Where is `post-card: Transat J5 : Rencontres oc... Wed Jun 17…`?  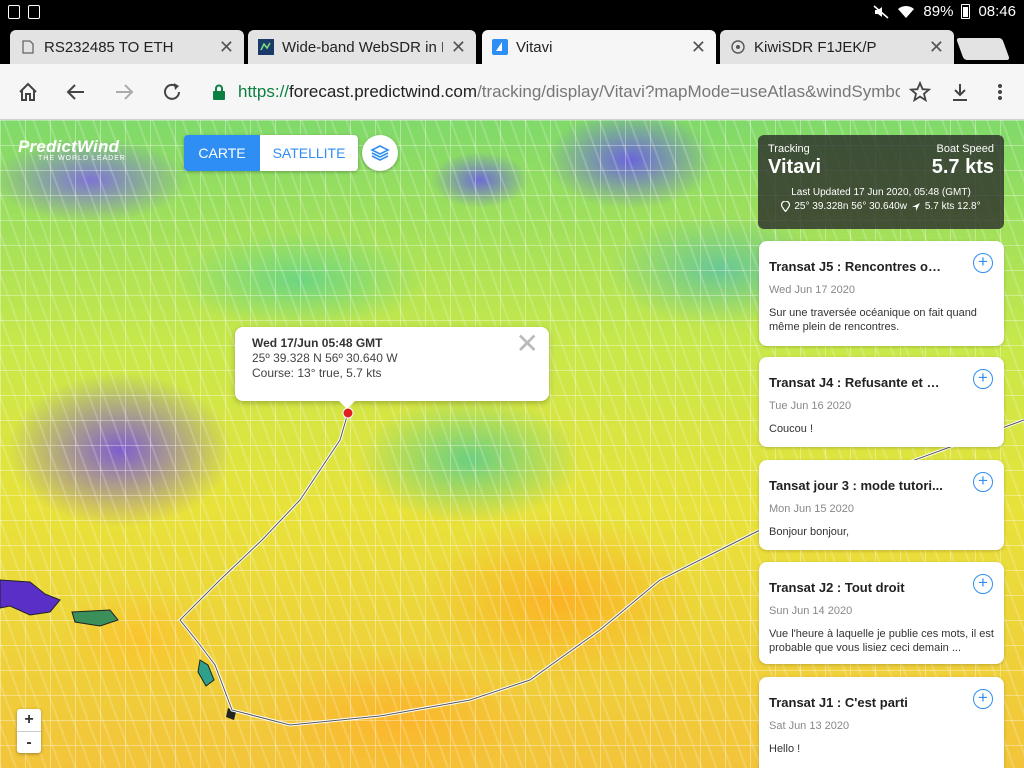 post-card: Transat J5 : Rencontres oc... Wed Jun 17… is located at coordinates (881, 293).